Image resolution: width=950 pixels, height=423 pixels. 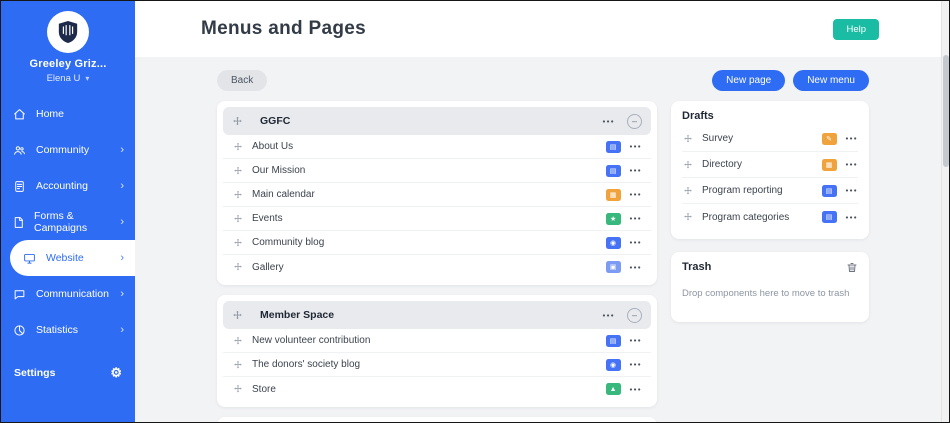 What do you see at coordinates (19, 150) in the screenshot?
I see `community-icon` at bounding box center [19, 150].